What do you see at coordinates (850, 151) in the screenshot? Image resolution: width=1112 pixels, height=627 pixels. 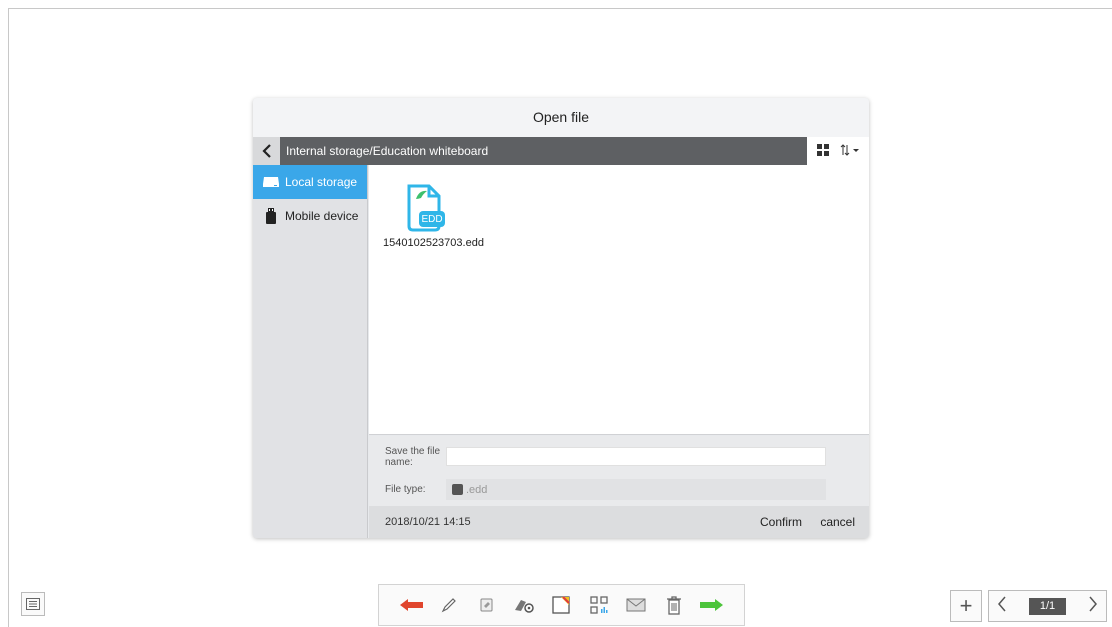 I see `sort-icon` at bounding box center [850, 151].